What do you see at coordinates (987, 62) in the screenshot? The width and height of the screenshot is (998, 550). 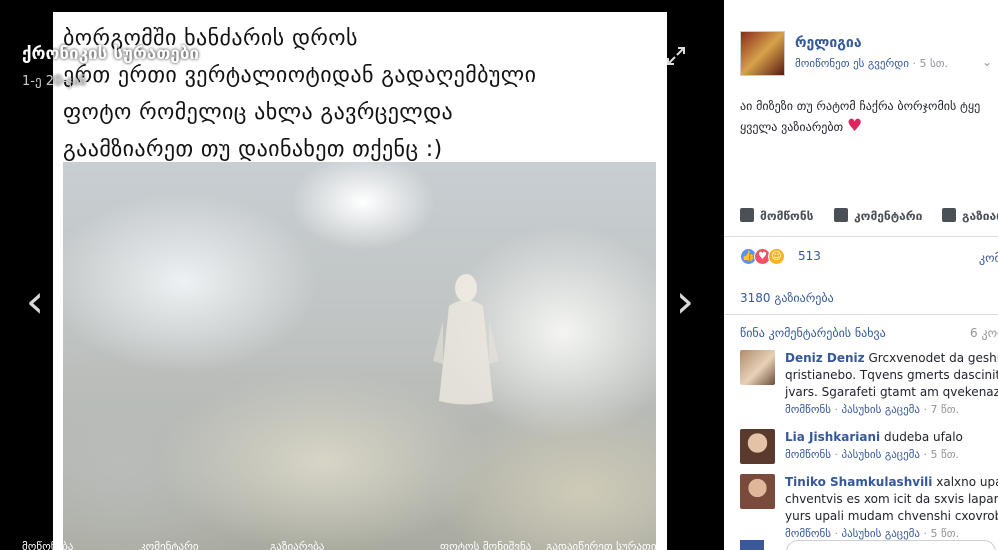 I see `chevron-down-icon: ⌄` at bounding box center [987, 62].